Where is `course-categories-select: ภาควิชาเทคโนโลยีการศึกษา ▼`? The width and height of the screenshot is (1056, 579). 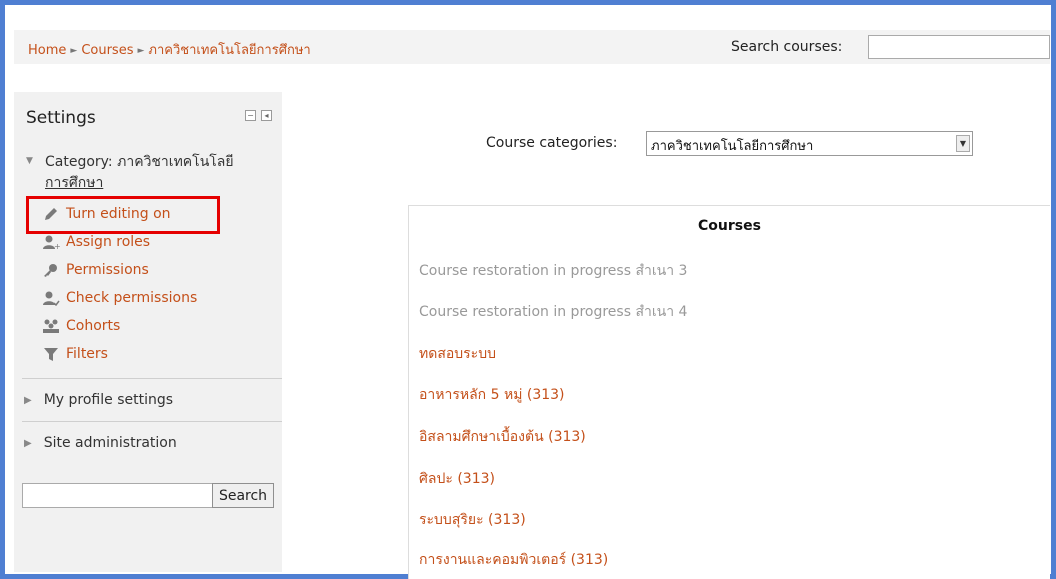 course-categories-select: ภาควิชาเทคโนโลยีการศึกษา ▼ is located at coordinates (809, 143).